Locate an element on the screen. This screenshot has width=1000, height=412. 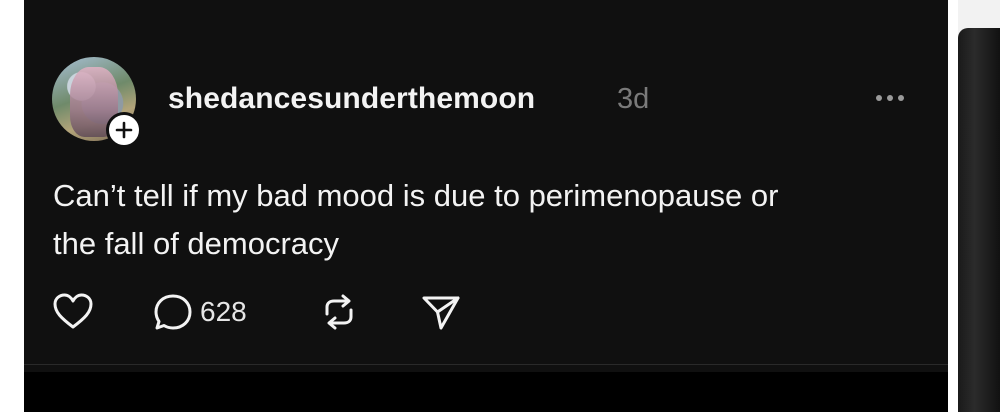
divider is located at coordinates (486, 364).